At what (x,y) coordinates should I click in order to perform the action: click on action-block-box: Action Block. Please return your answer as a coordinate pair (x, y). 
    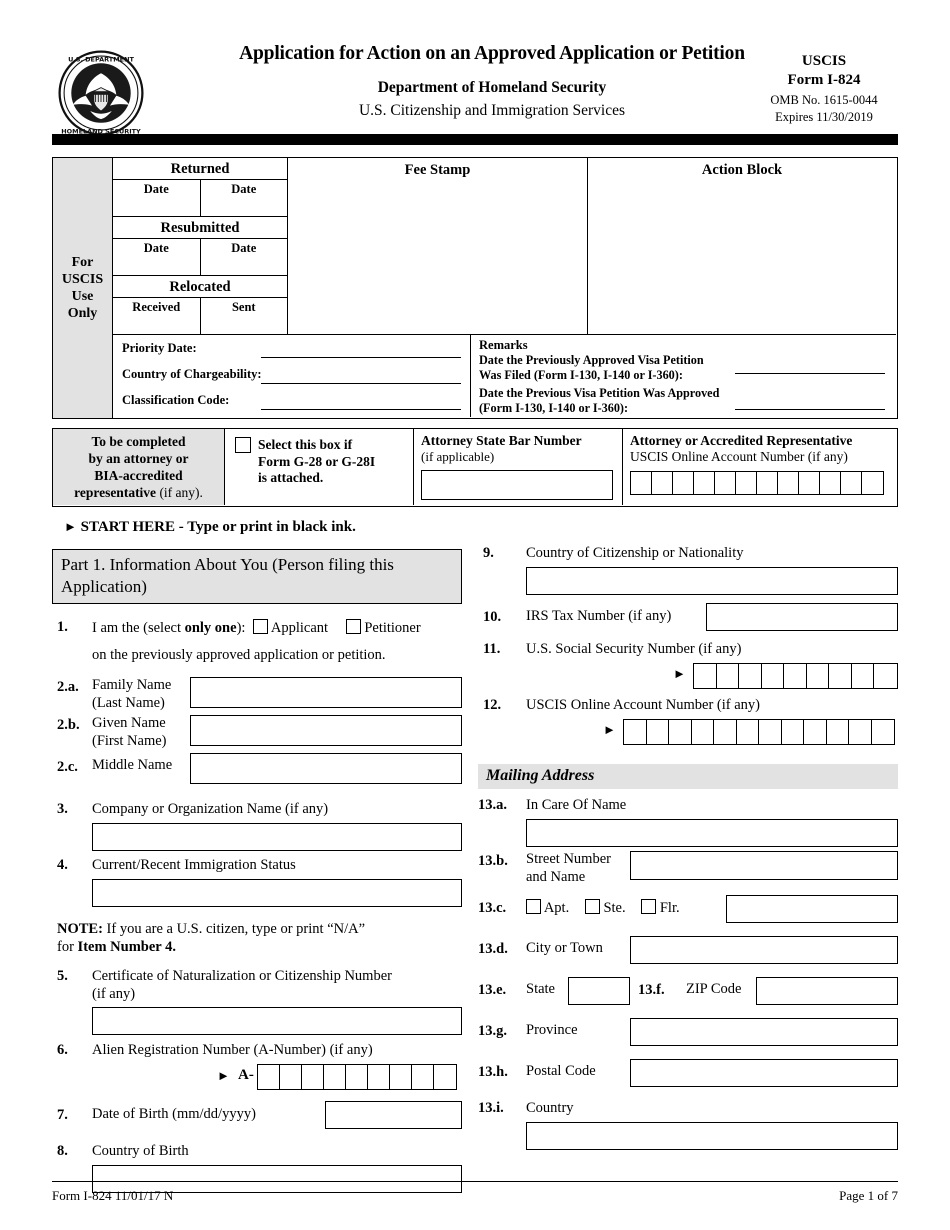
    Looking at the image, I should click on (742, 246).